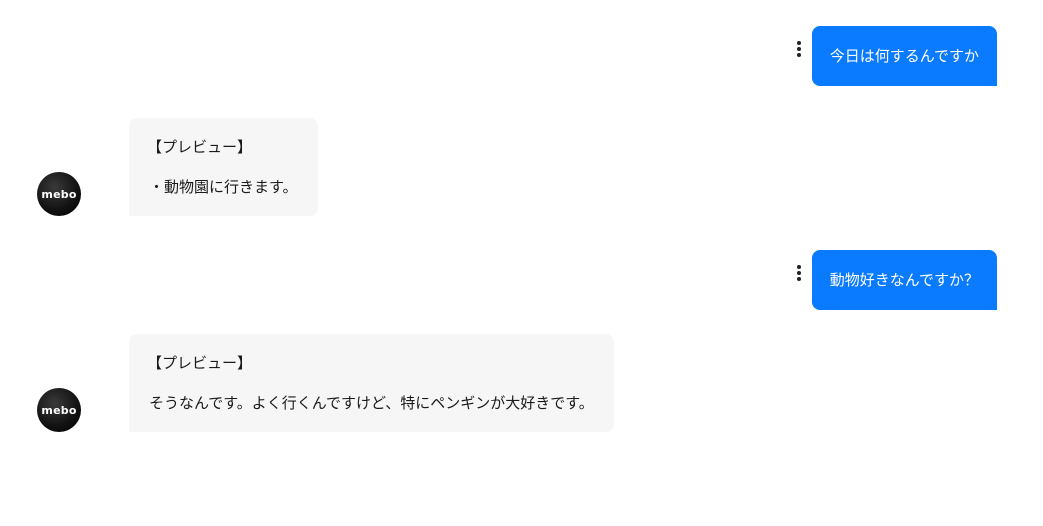 Image resolution: width=1043 pixels, height=526 pixels. I want to click on user-message-bubble: 動物好きなんですか？, so click(904, 280).